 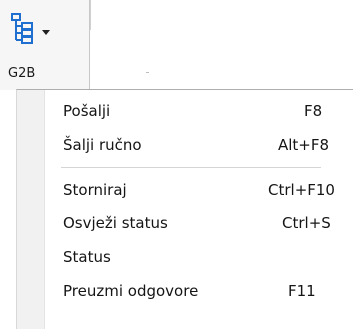 I want to click on menu-item-label: Osvježi status, so click(x=115, y=223).